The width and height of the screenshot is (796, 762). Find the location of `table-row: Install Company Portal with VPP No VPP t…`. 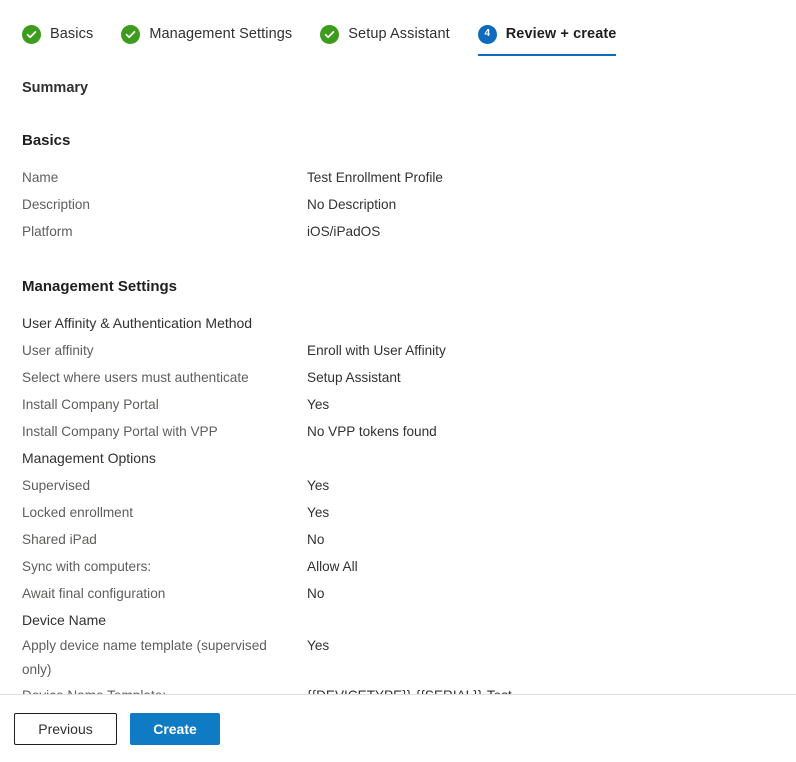

table-row: Install Company Portal with VPP No VPP t… is located at coordinates (398, 431).